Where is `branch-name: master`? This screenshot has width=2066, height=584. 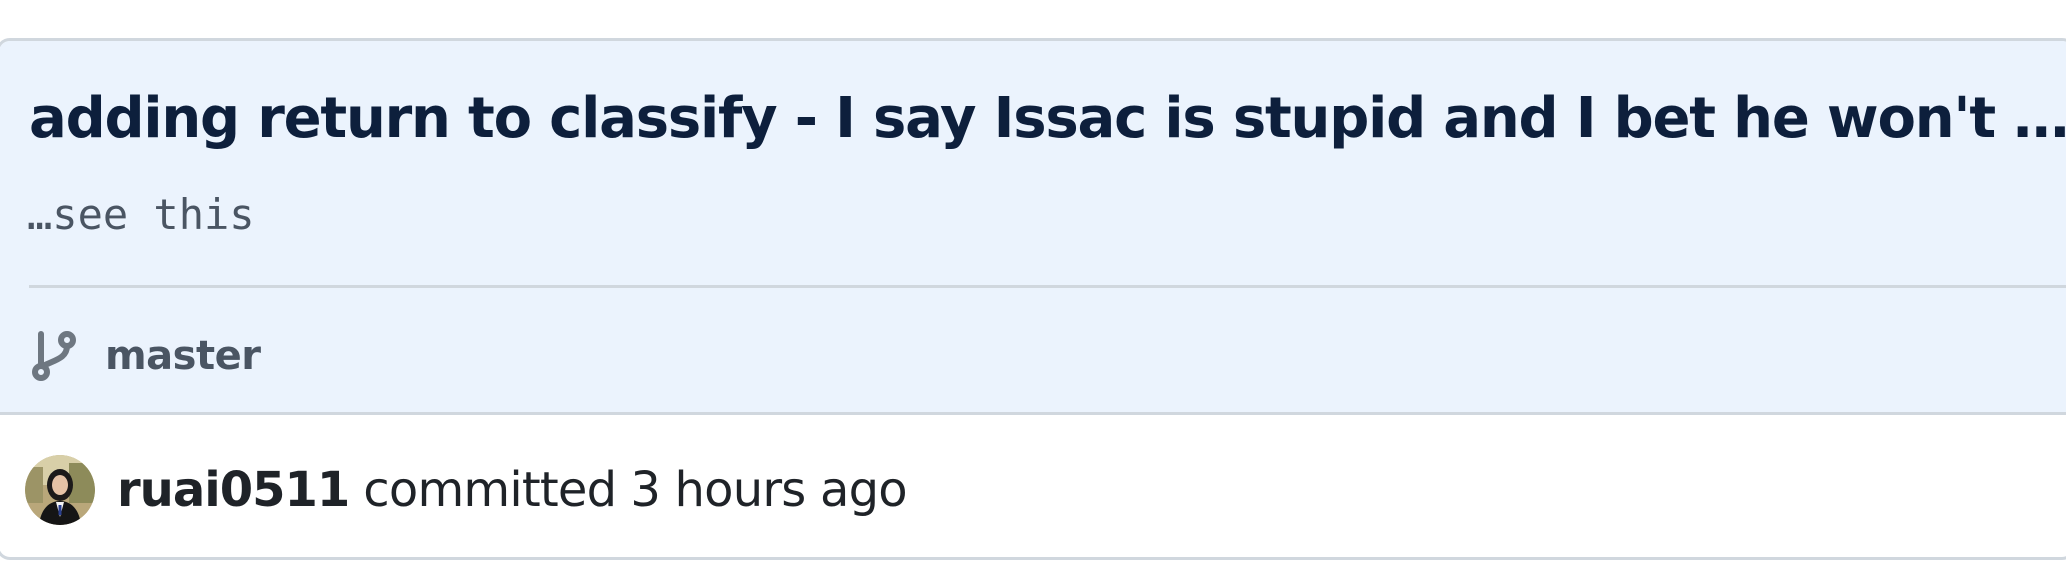 branch-name: master is located at coordinates (183, 356).